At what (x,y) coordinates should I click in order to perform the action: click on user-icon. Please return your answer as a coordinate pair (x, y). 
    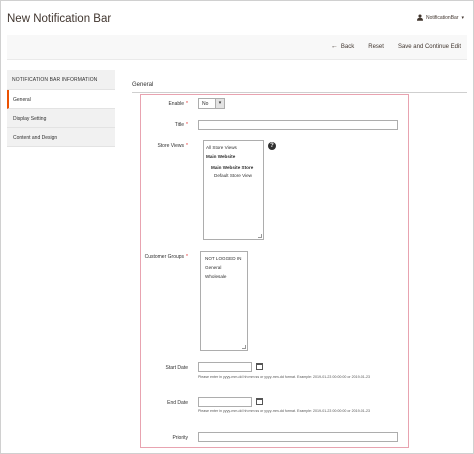
    Looking at the image, I should click on (419, 17).